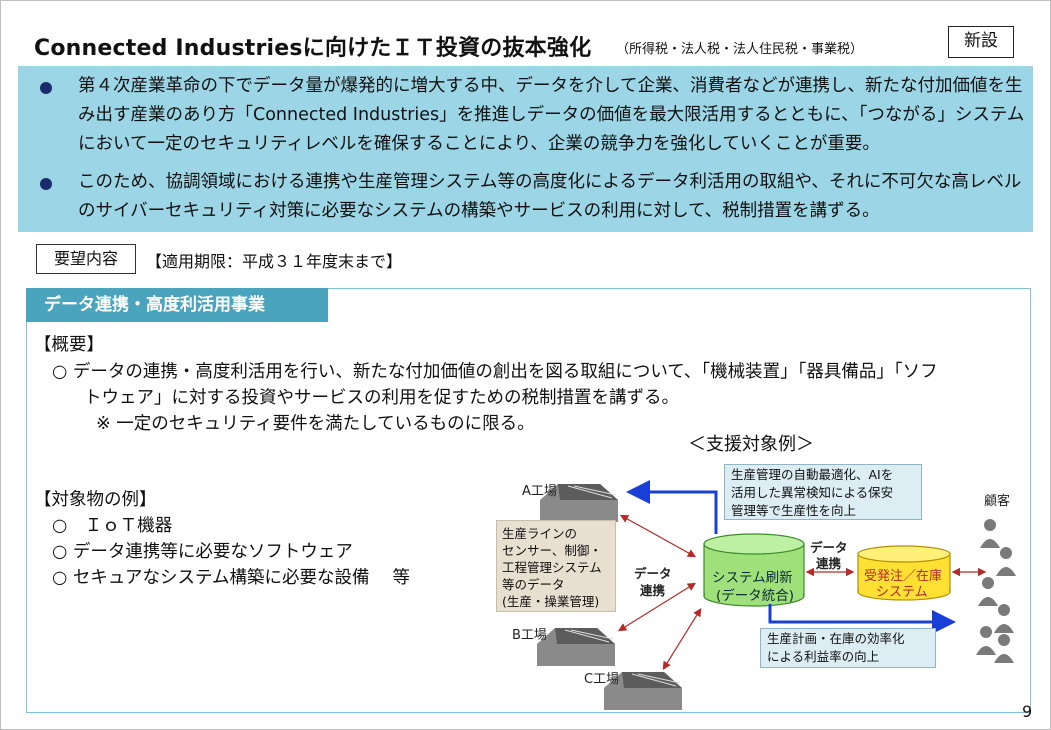 This screenshot has width=1051, height=730. What do you see at coordinates (848, 648) in the screenshot?
I see `profit-callout: 生産計画・在庫の効率化 による利益率の向上` at bounding box center [848, 648].